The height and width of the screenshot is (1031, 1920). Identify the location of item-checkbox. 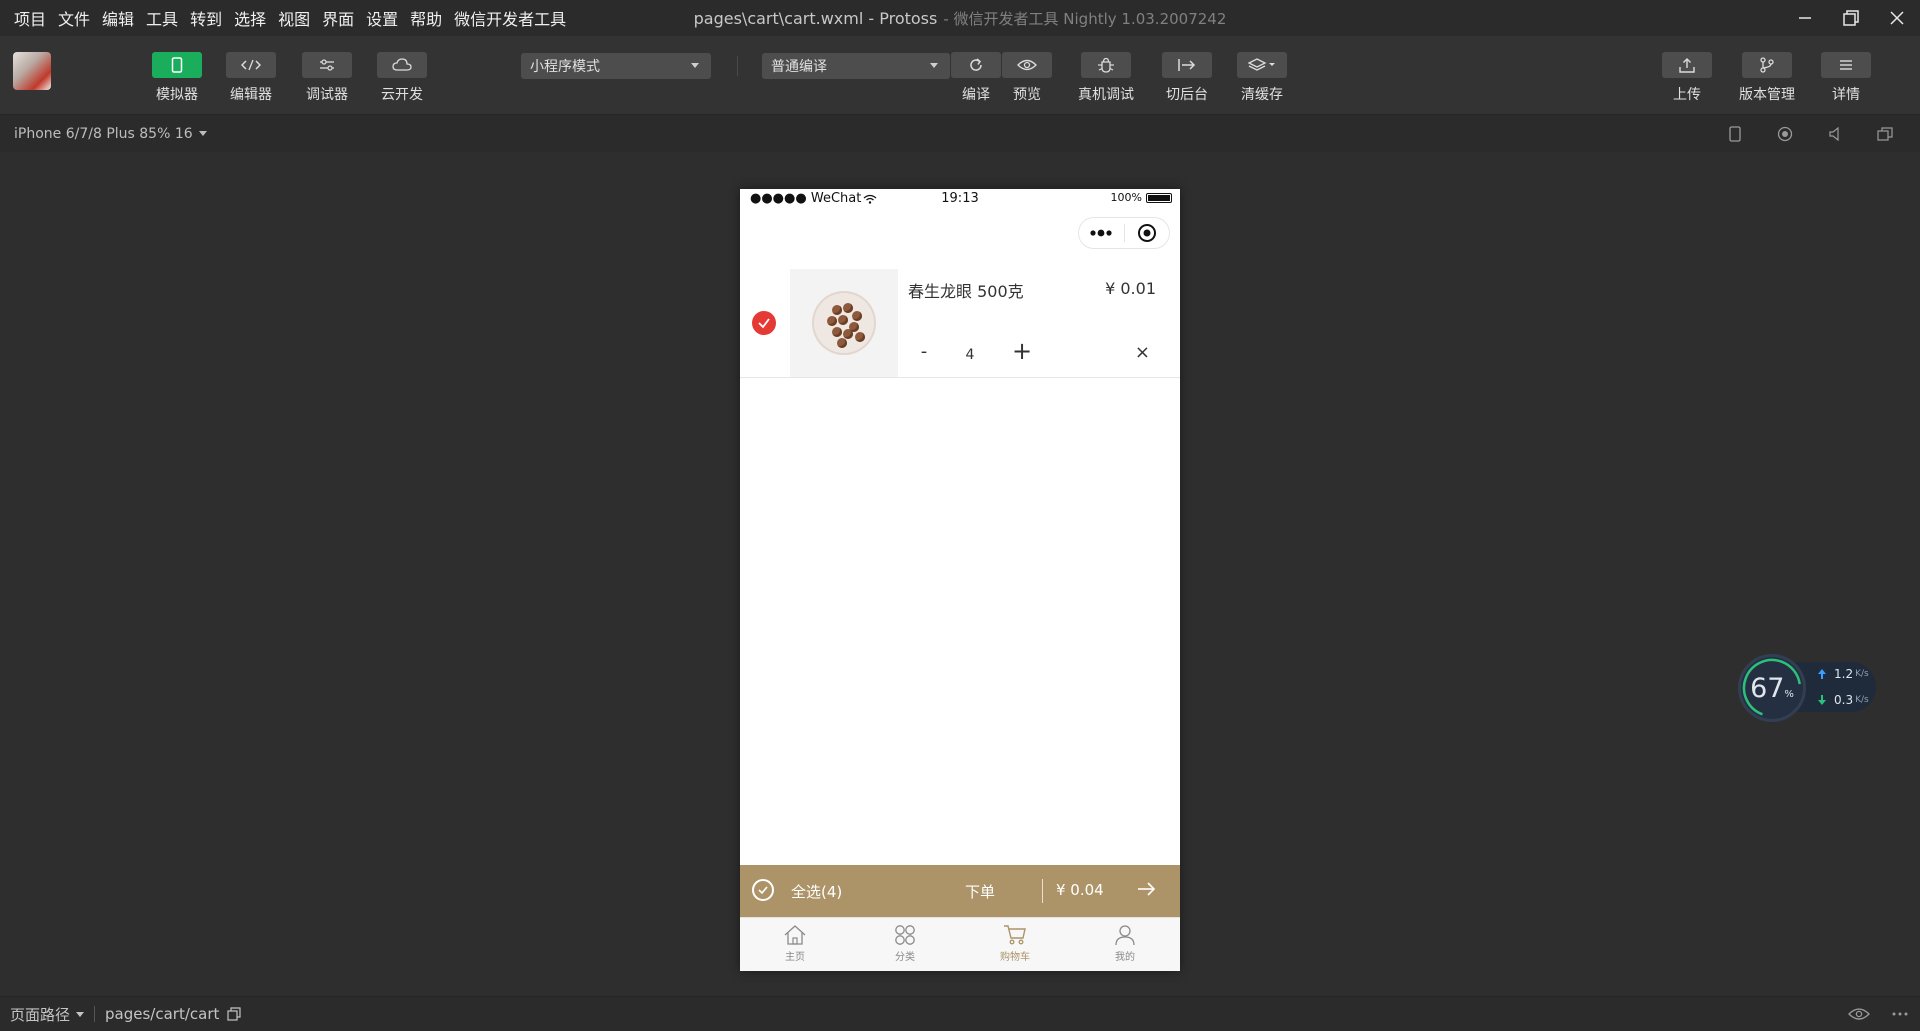
(764, 323).